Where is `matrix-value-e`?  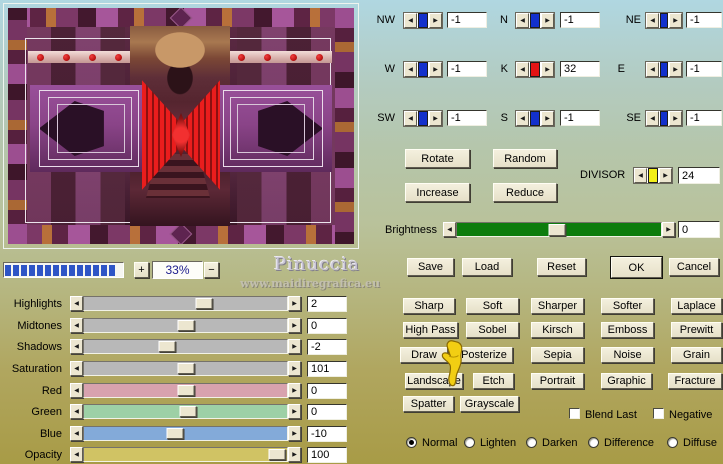 matrix-value-e is located at coordinates (704, 69).